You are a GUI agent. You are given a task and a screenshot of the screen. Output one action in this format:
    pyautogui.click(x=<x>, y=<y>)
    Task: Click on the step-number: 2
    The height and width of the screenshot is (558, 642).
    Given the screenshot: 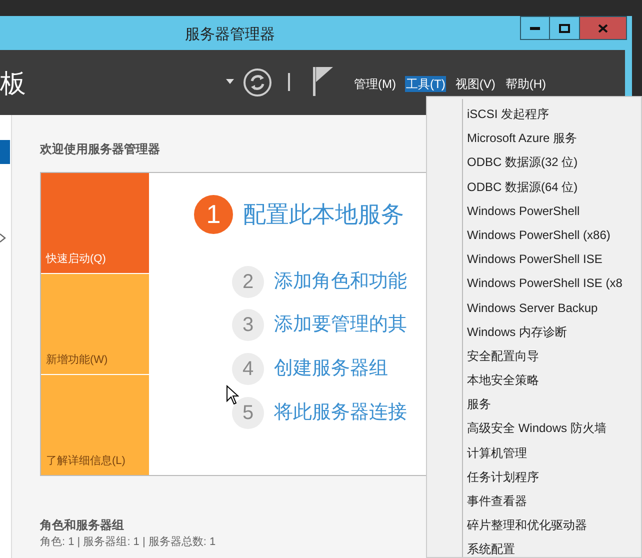 What is the action you would take?
    pyautogui.click(x=248, y=282)
    